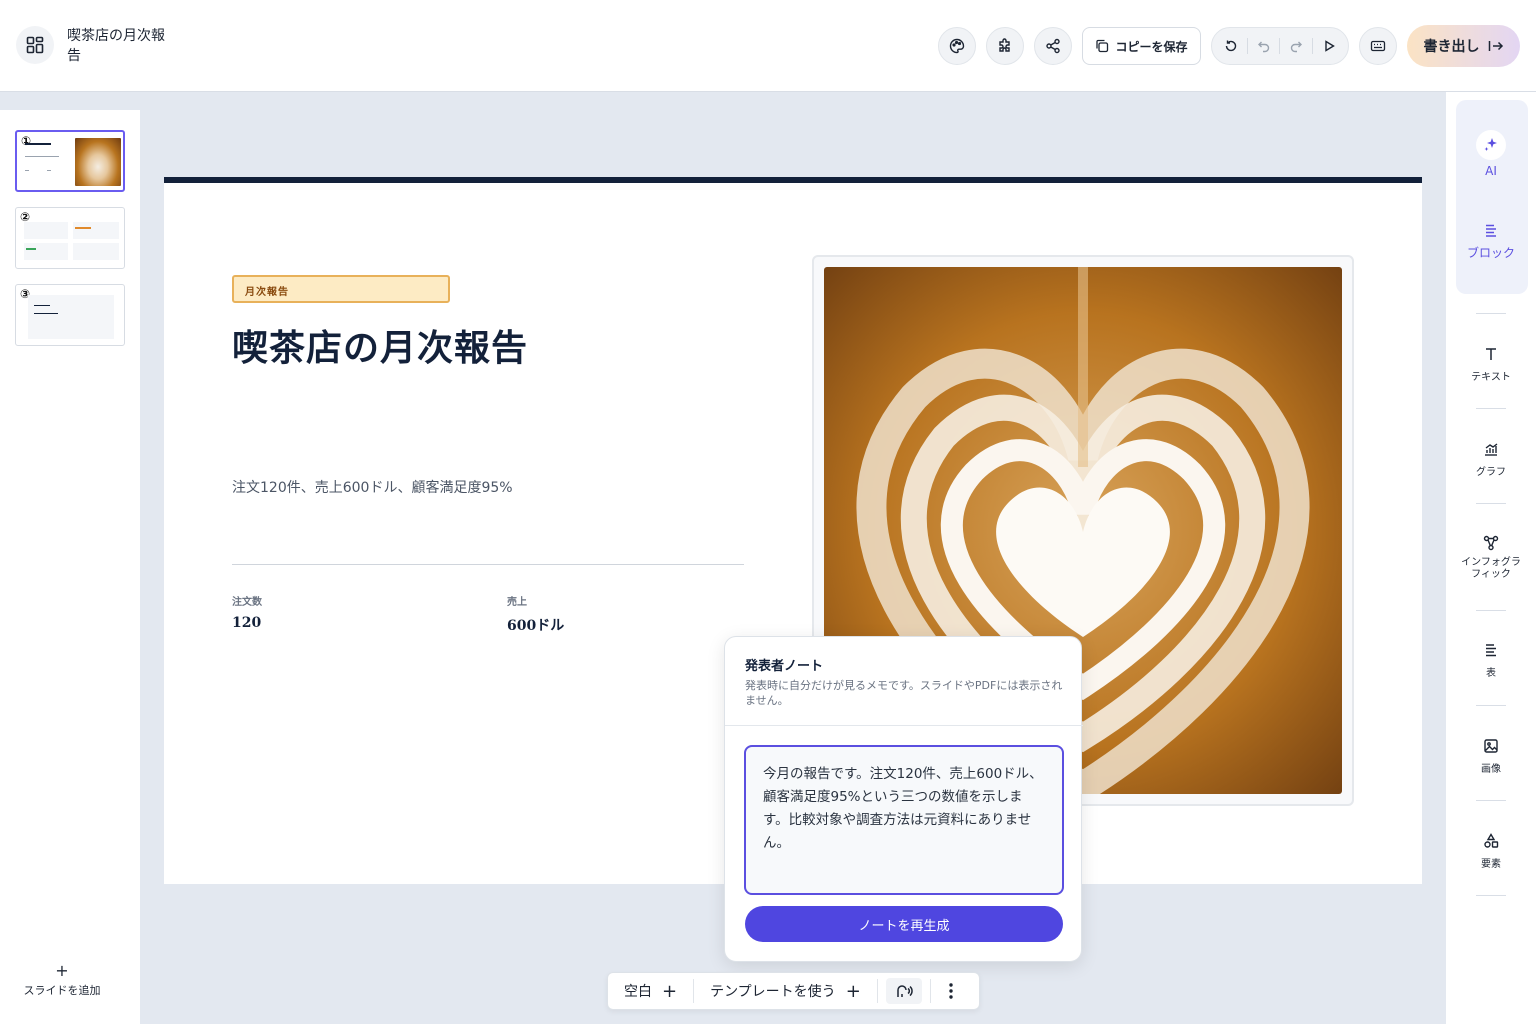 The image size is (1536, 1024). What do you see at coordinates (1491, 673) in the screenshot?
I see `tool-table-label: 表` at bounding box center [1491, 673].